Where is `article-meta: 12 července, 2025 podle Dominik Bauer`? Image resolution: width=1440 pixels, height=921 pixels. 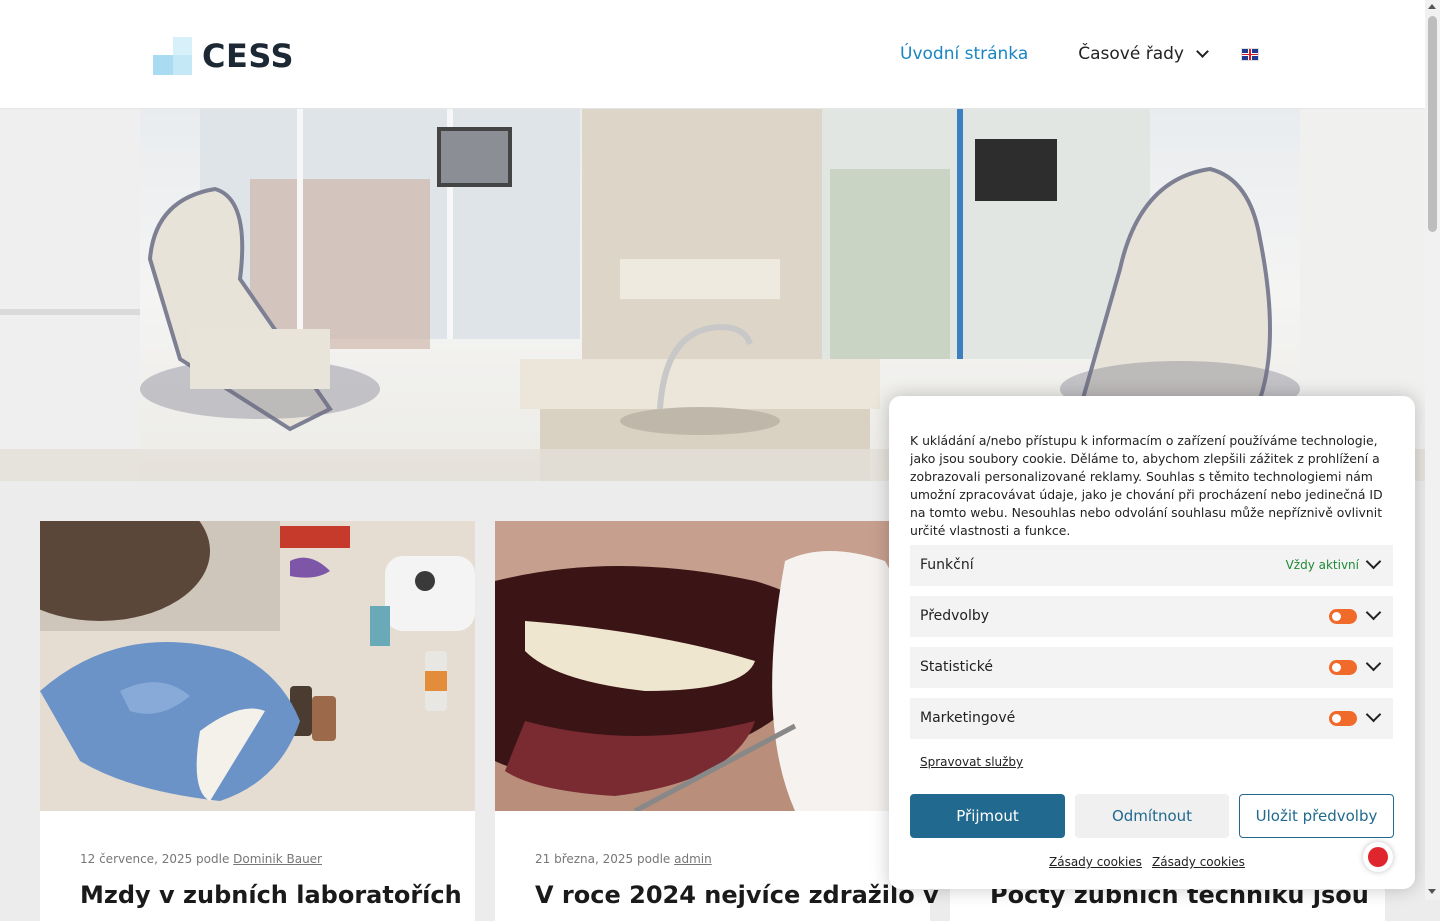
article-meta: 12 července, 2025 podle Dominik Bauer is located at coordinates (201, 859).